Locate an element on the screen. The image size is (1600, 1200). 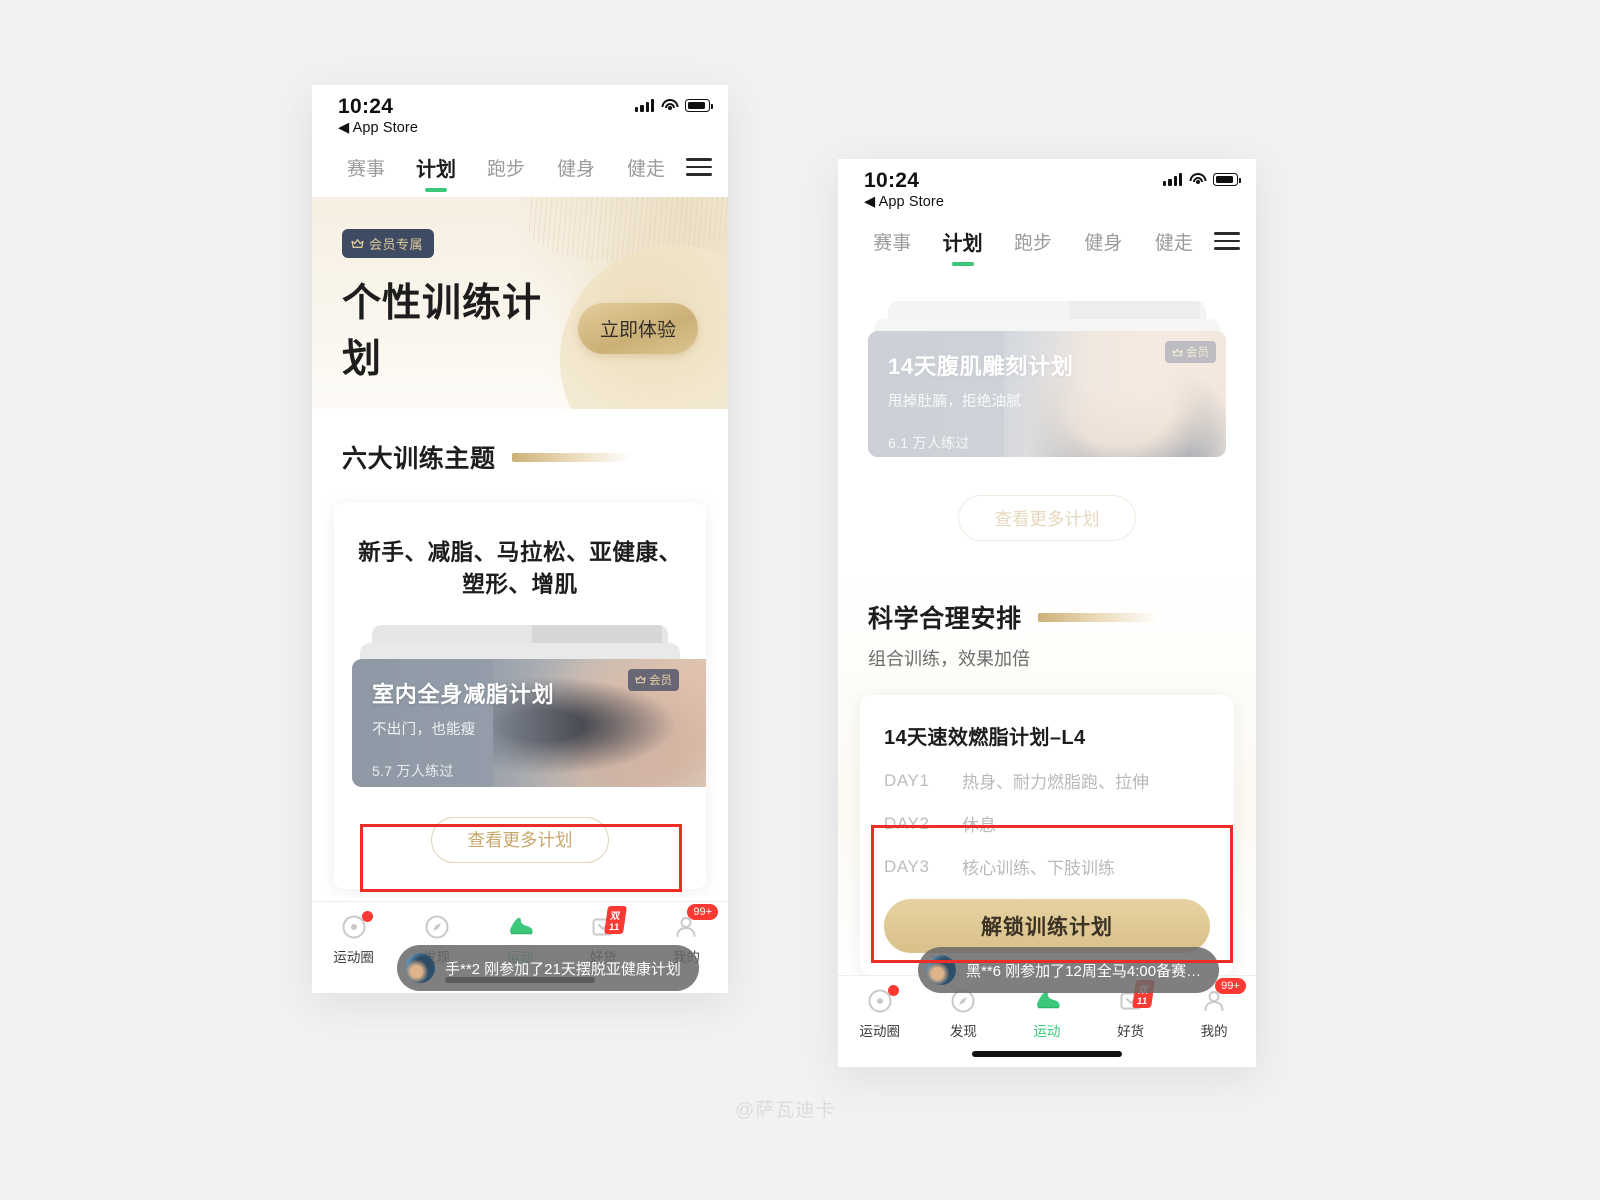
battery-icon is located at coordinates (699, 105).